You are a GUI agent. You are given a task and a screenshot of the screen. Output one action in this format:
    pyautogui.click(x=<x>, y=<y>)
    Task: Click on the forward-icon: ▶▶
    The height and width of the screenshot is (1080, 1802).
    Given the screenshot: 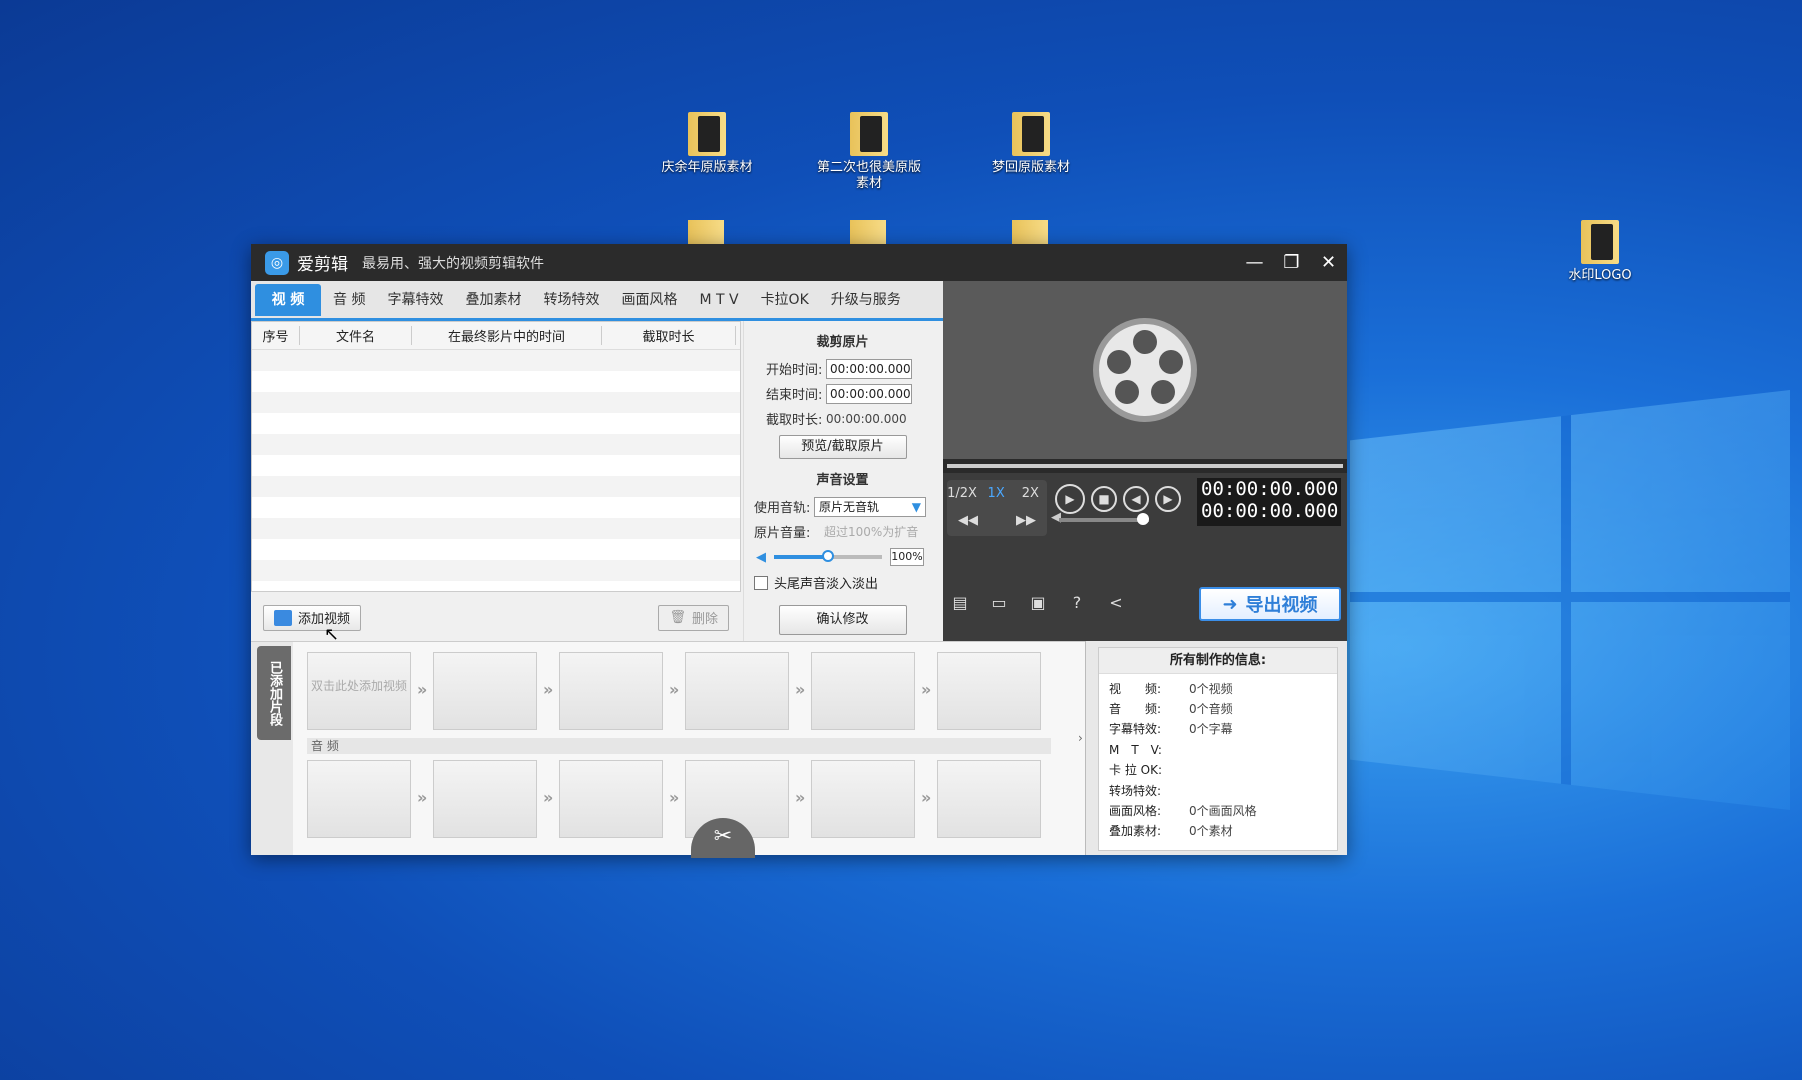 What is the action you would take?
    pyautogui.click(x=1026, y=520)
    